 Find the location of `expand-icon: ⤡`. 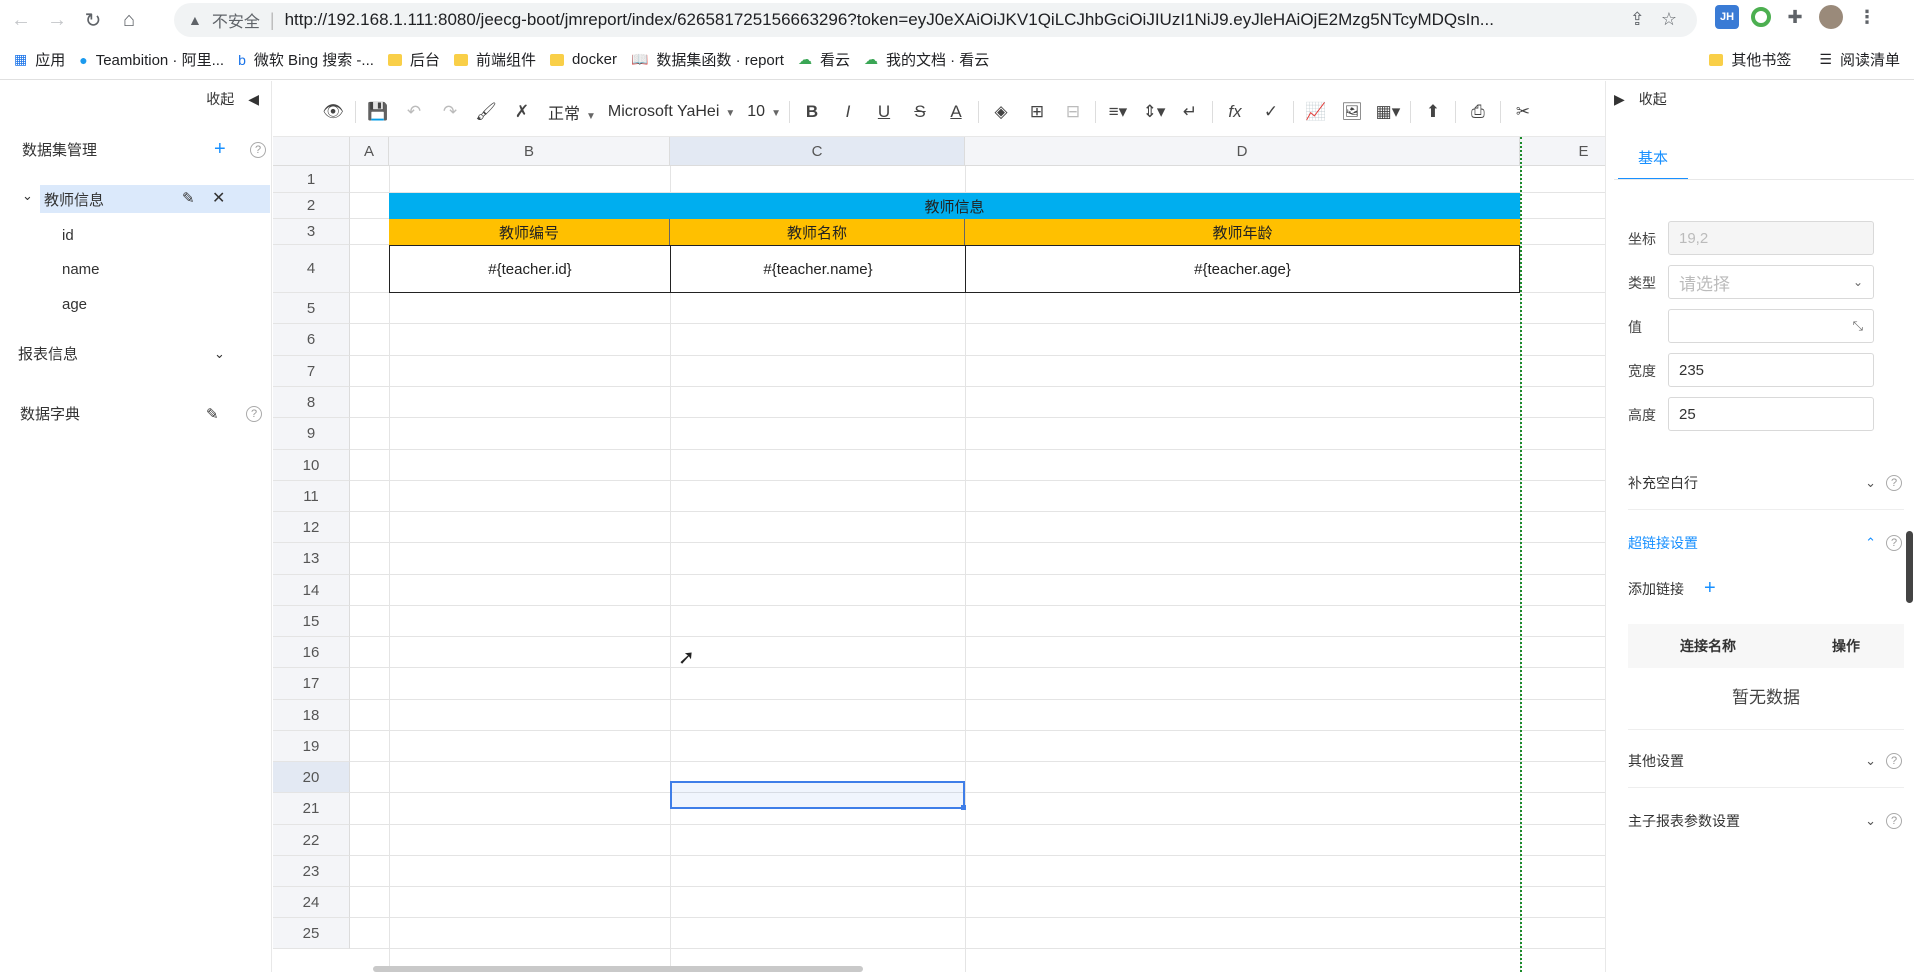

expand-icon: ⤡ is located at coordinates (1858, 326).